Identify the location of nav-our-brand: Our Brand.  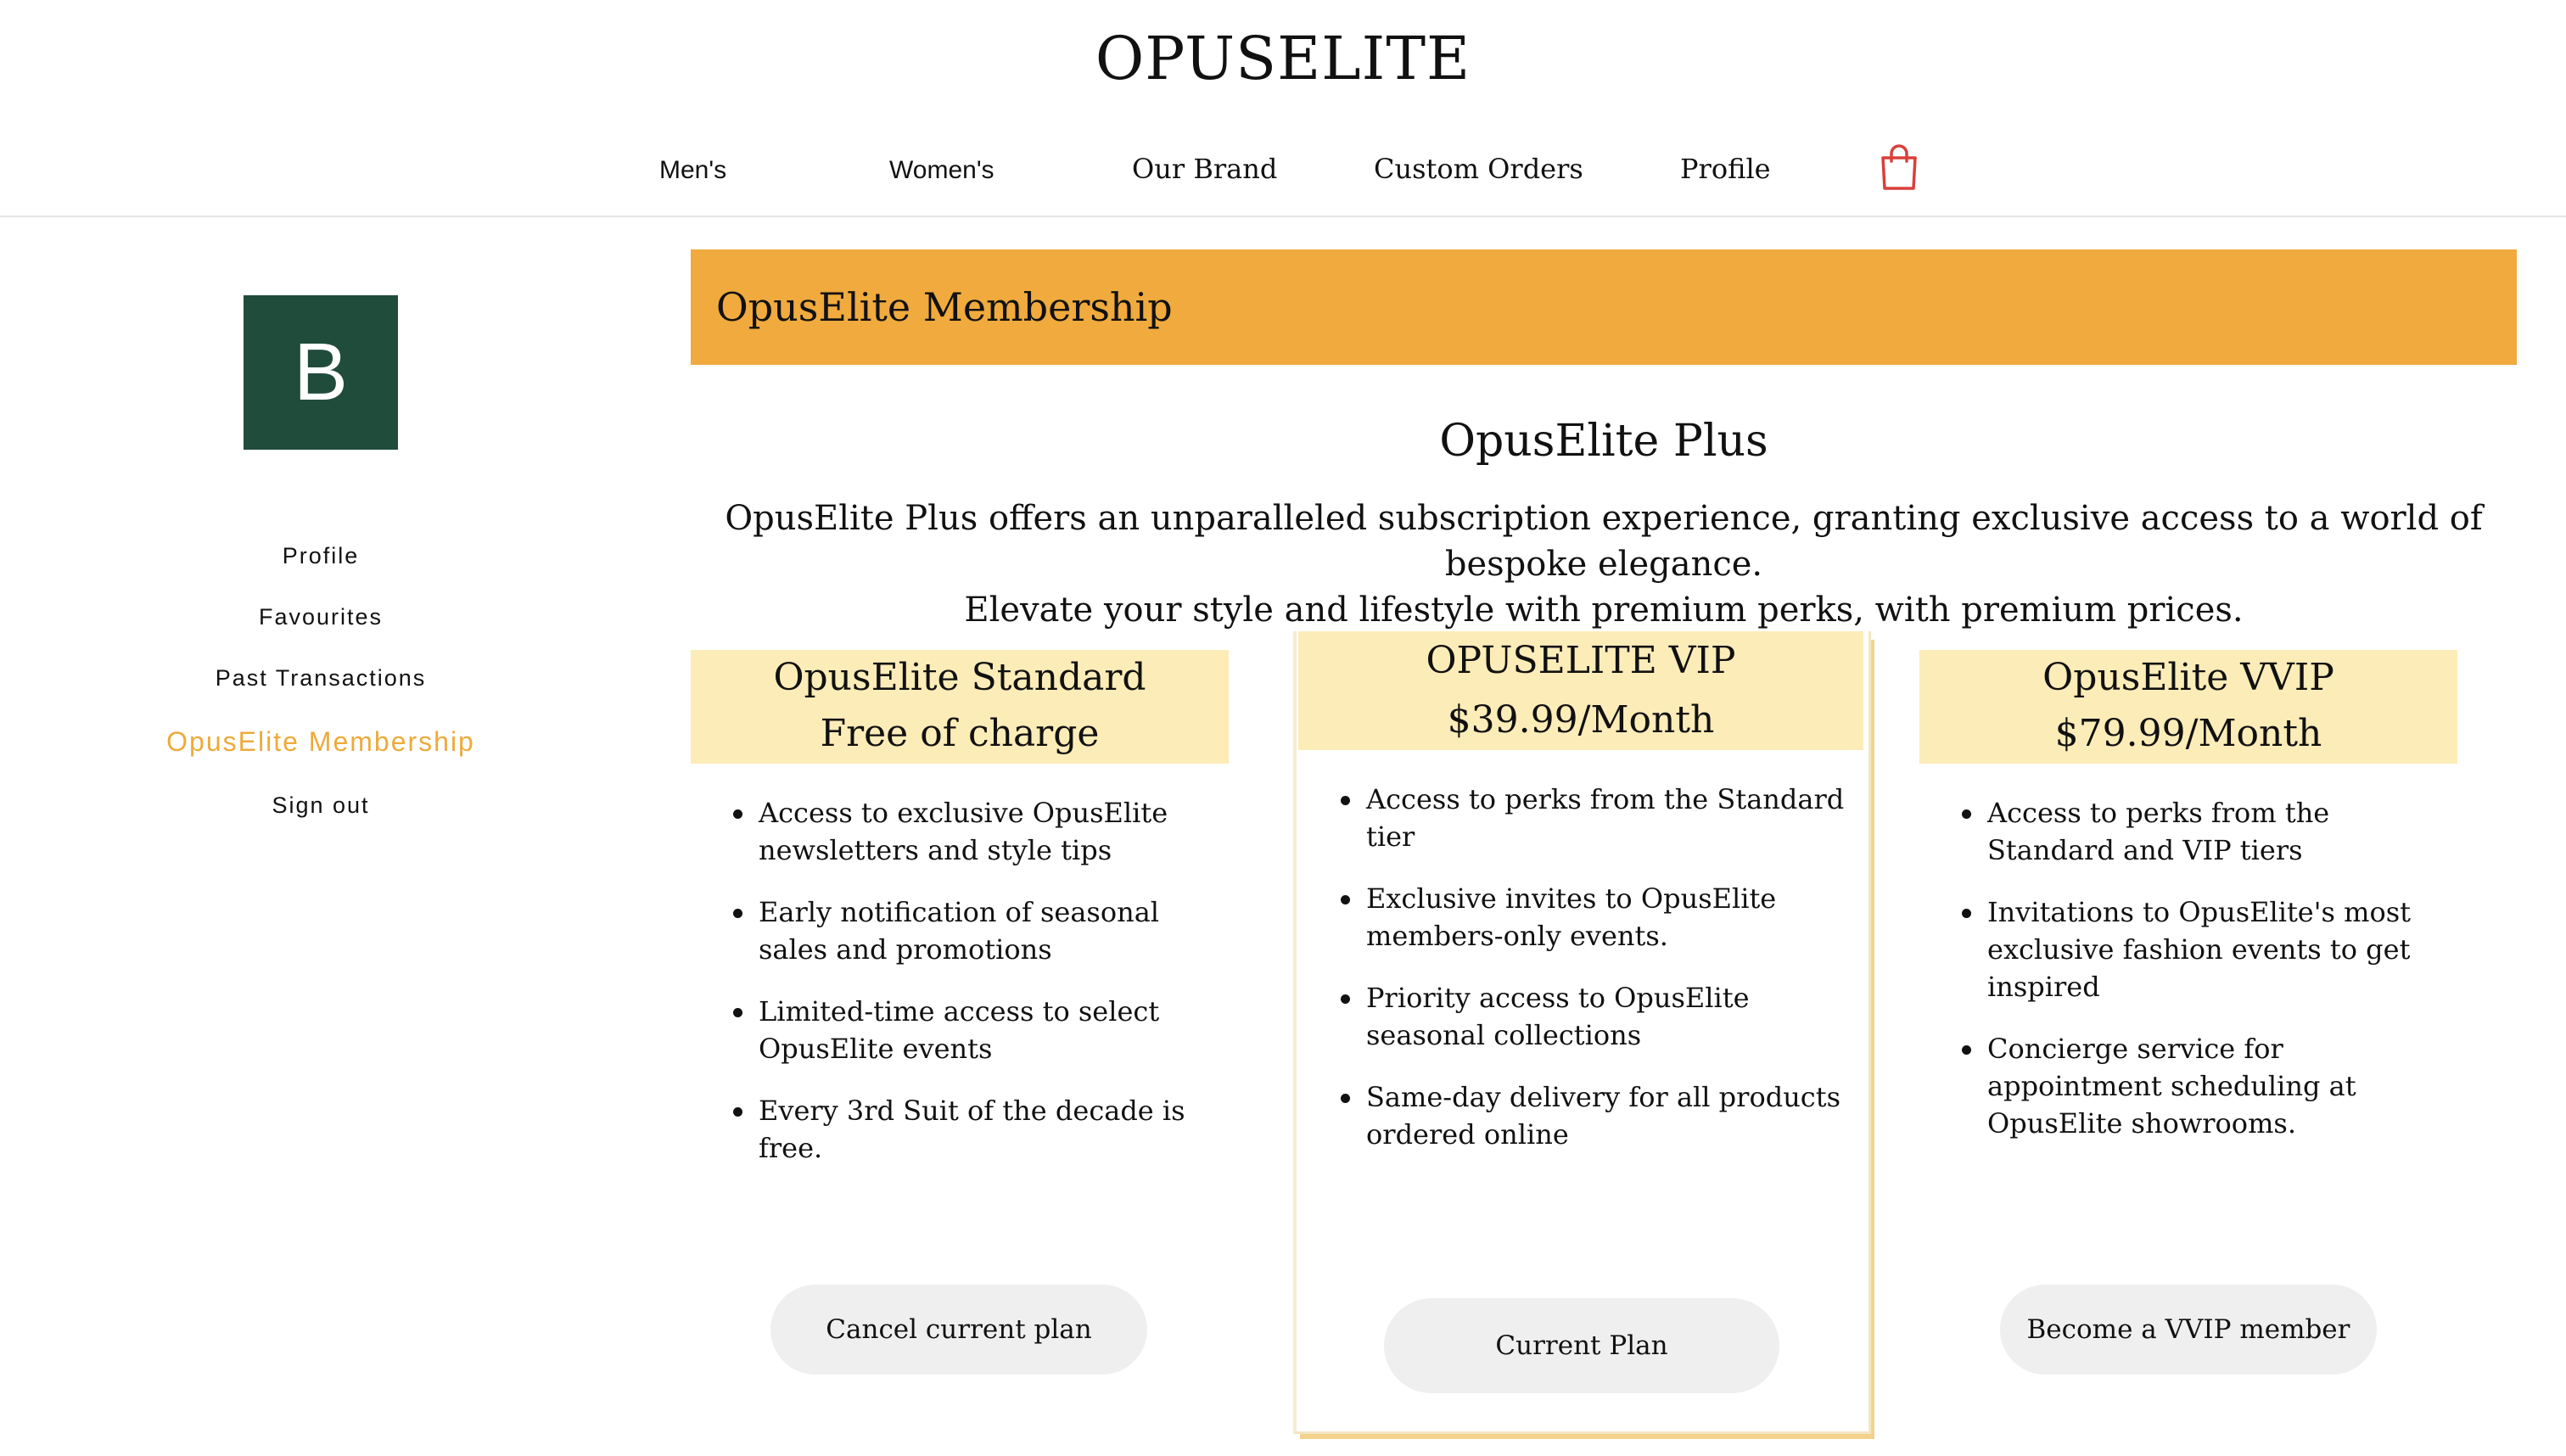
(1204, 169).